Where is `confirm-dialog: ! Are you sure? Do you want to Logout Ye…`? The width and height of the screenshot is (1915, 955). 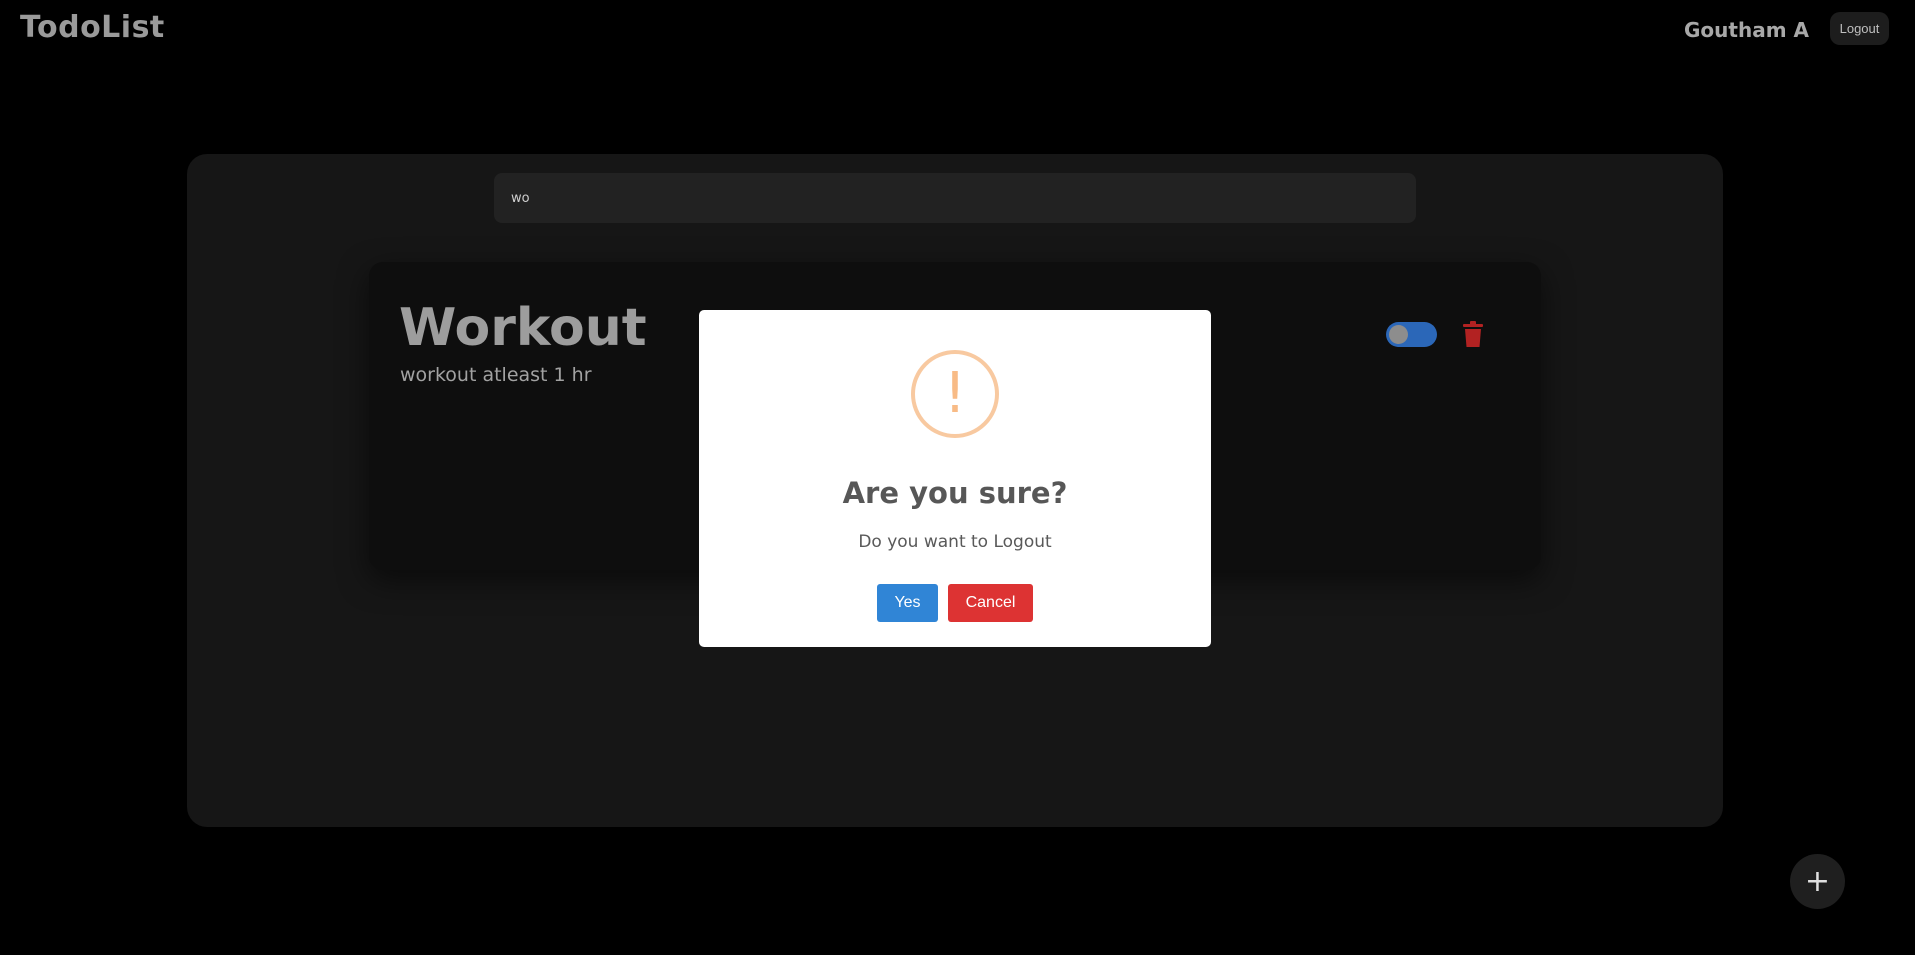
confirm-dialog: ! Are you sure? Do you want to Logout Ye… is located at coordinates (955, 478).